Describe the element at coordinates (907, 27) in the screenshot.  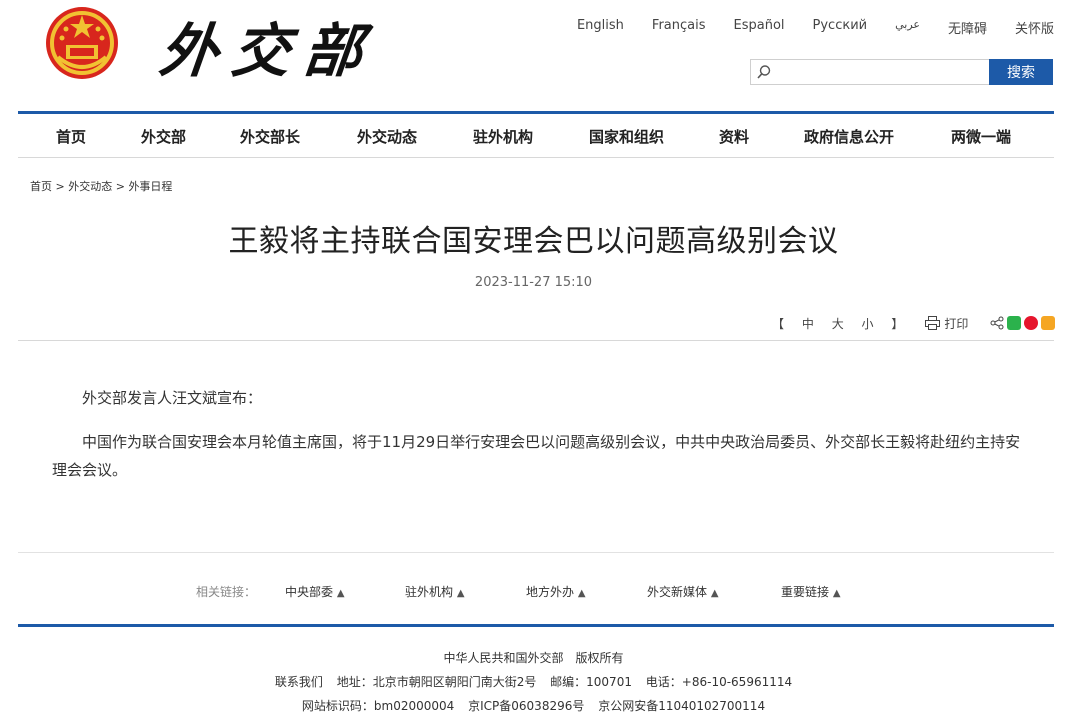
I see `lang-arabic-link: عربي` at that location.